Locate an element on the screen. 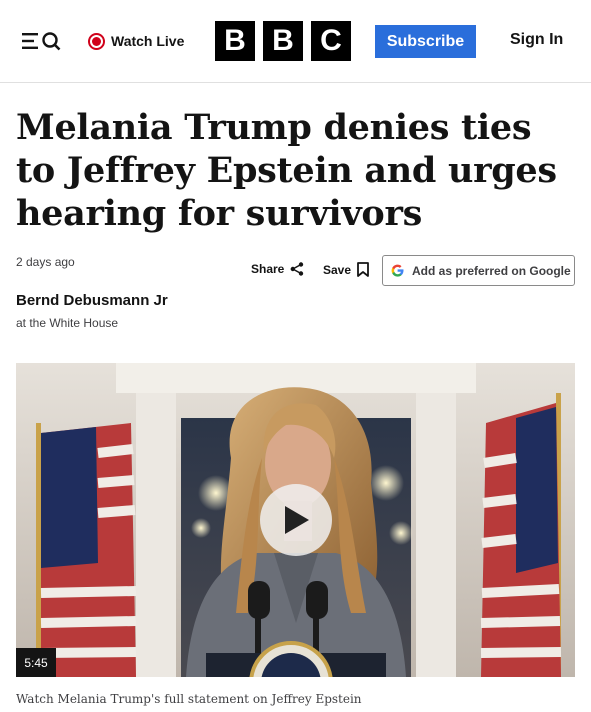  add-preferred-google-button: Add as preferred on Google is located at coordinates (478, 270).